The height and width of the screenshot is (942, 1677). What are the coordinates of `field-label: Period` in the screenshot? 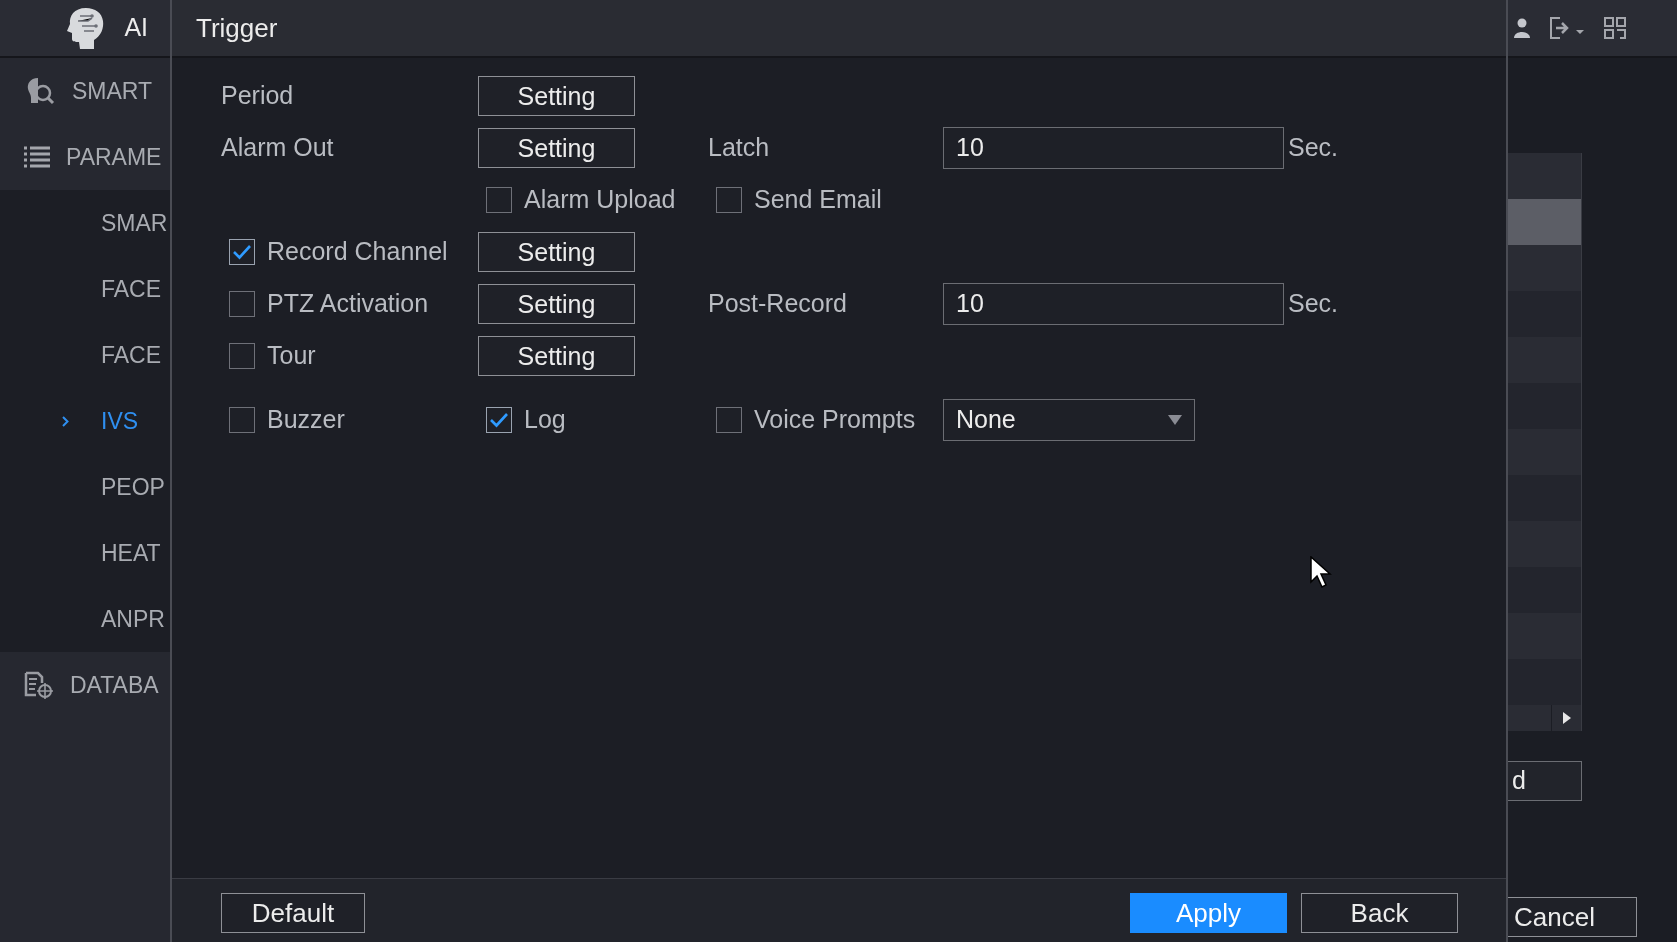 It's located at (258, 96).